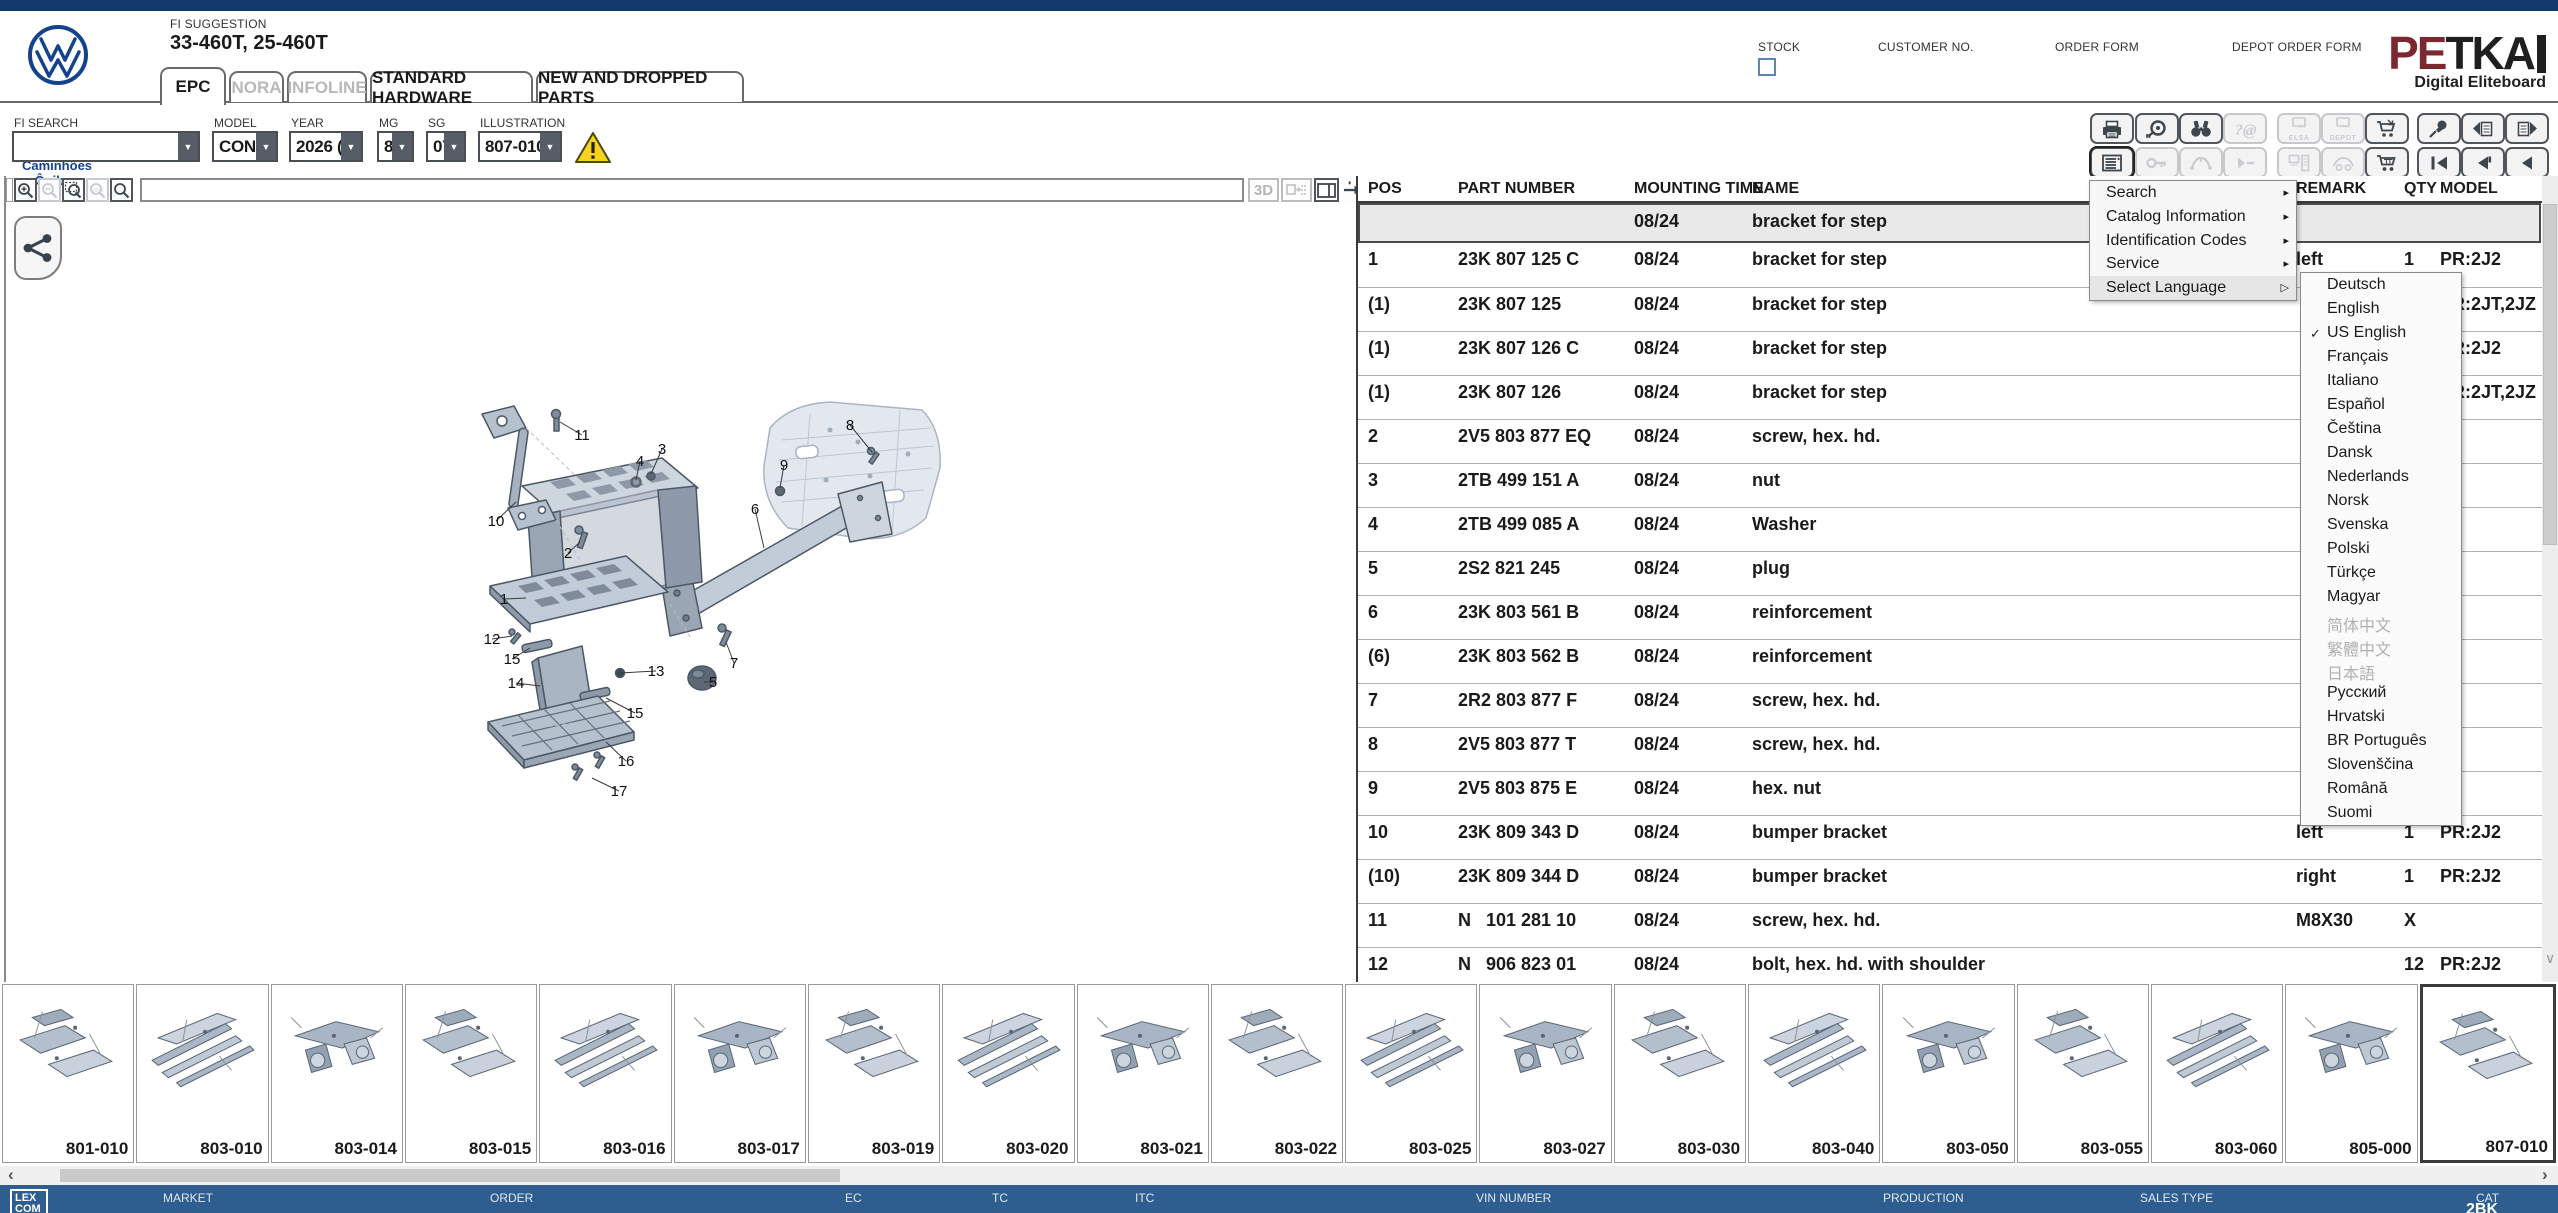 The width and height of the screenshot is (2558, 1213). I want to click on elsa-button: ELSA, so click(2299, 128).